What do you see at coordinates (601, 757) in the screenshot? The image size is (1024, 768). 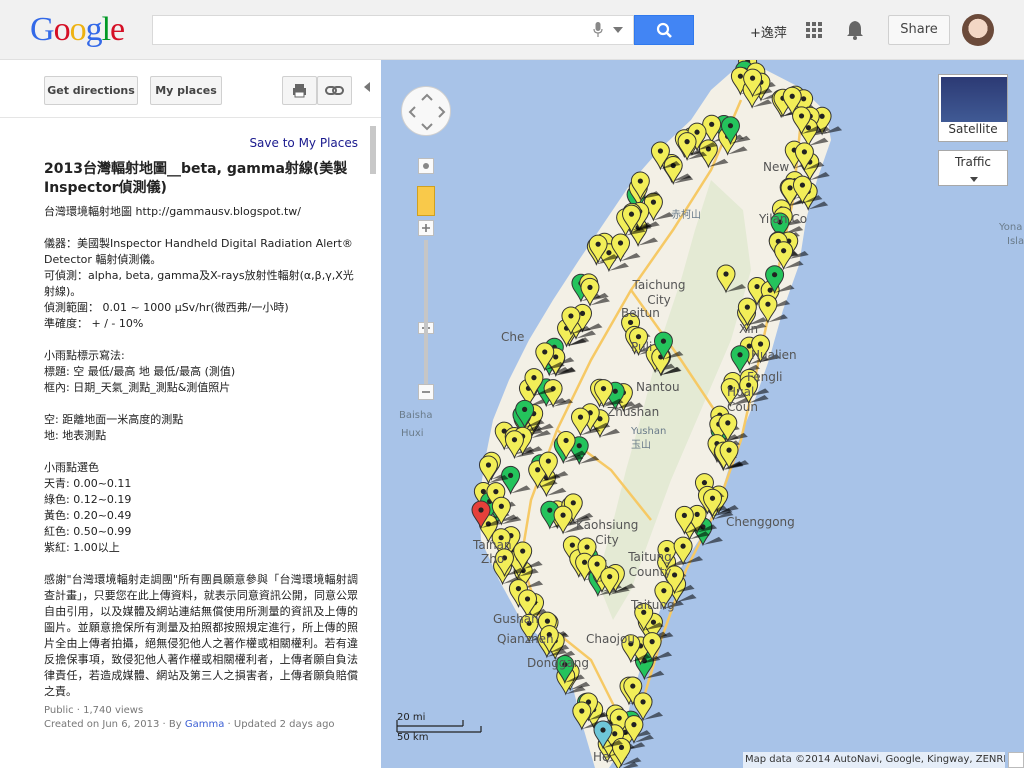 I see `place-label: He` at bounding box center [601, 757].